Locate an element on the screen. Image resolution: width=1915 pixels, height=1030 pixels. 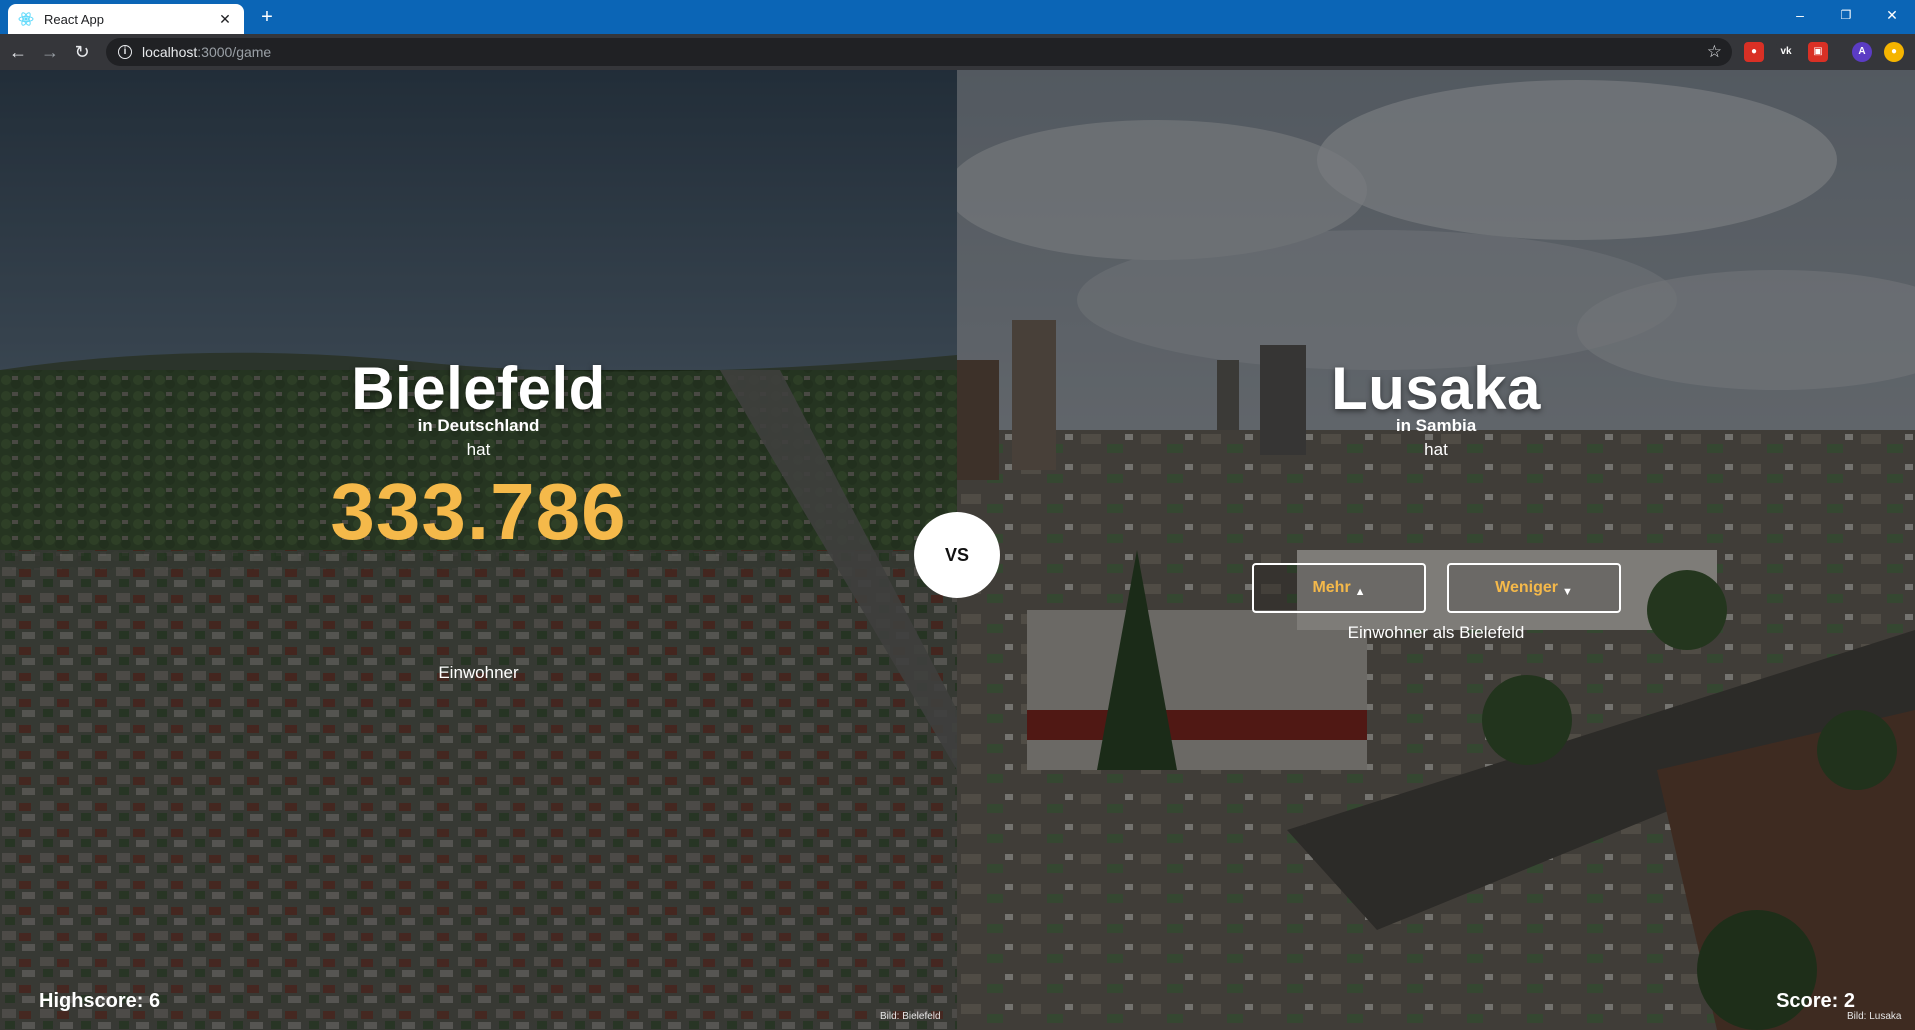
left-population-value: 333.786 is located at coordinates (478, 511).